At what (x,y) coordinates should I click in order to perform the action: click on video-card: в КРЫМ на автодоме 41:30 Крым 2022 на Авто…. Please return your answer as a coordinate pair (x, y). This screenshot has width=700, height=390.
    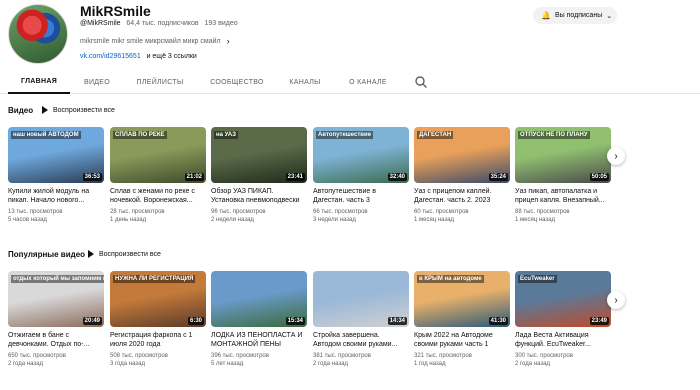
    Looking at the image, I should click on (462, 319).